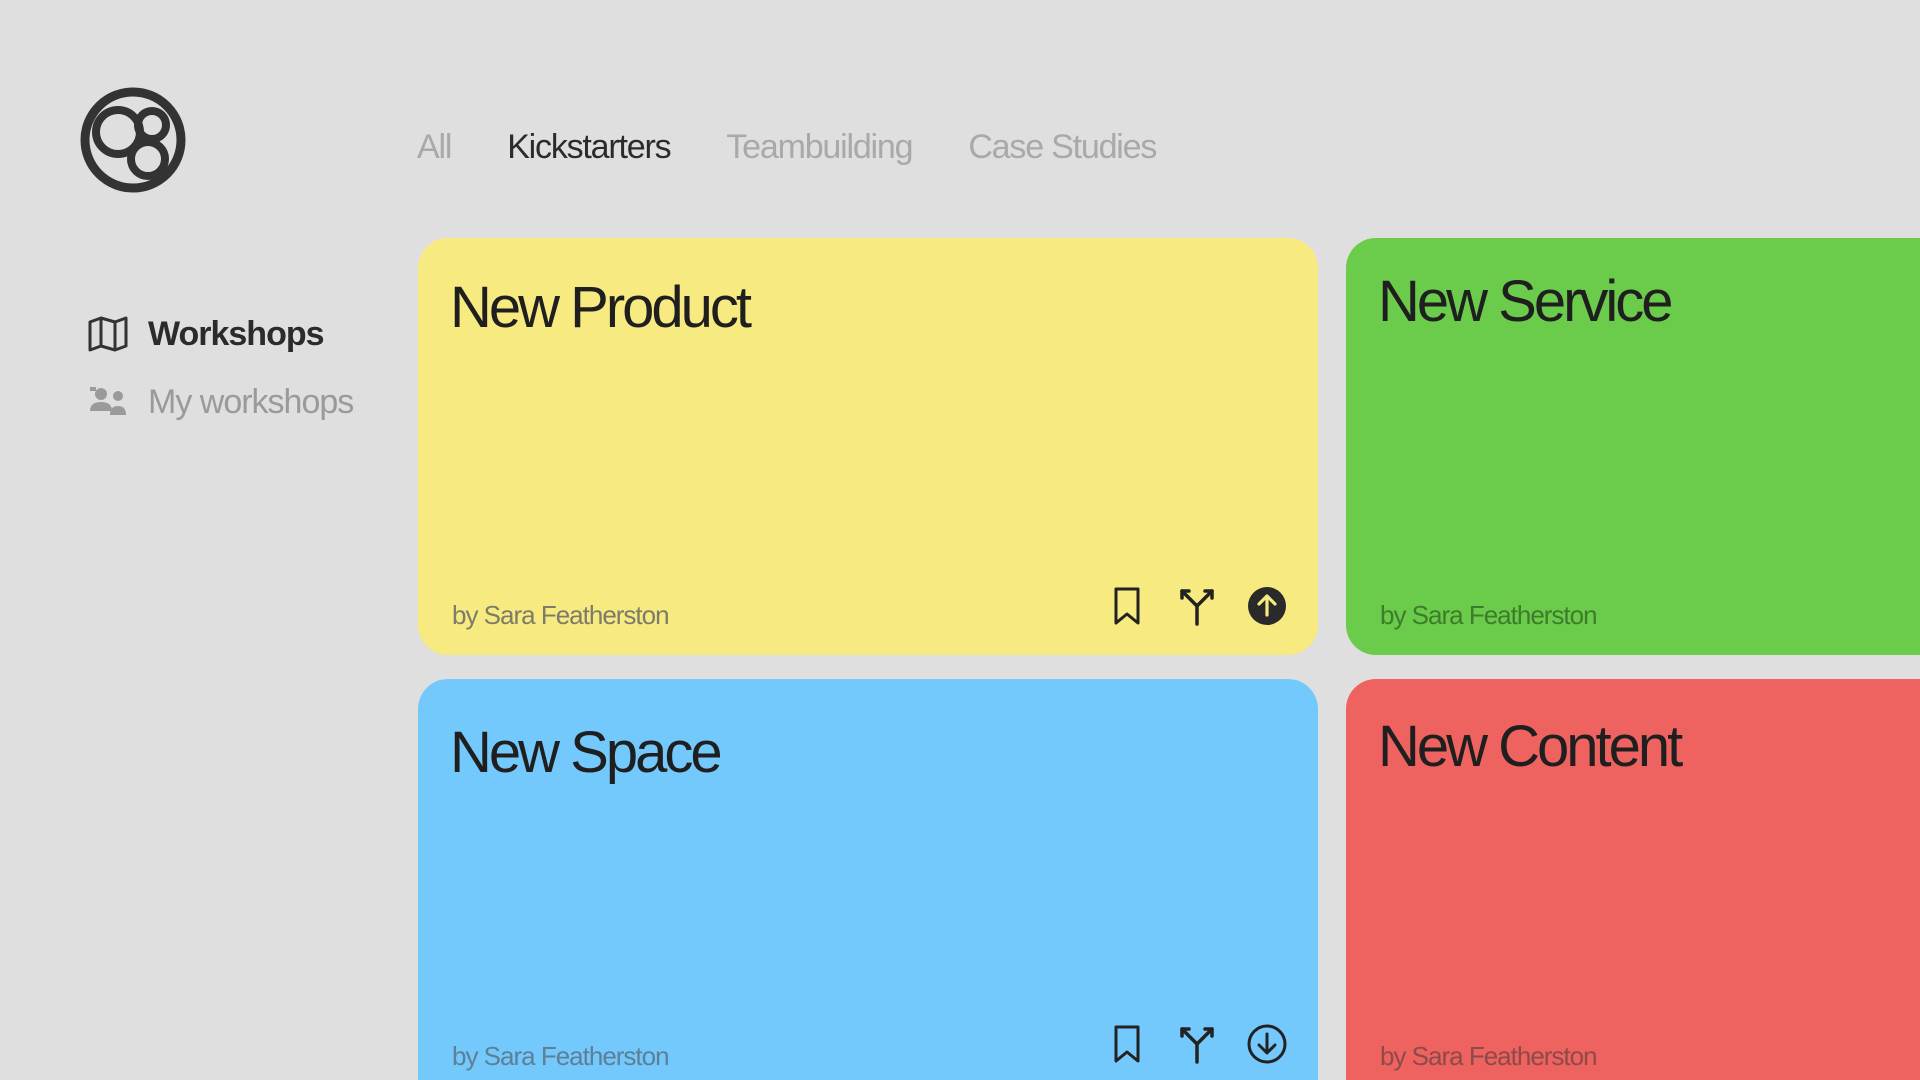 The height and width of the screenshot is (1080, 1920). Describe the element at coordinates (1267, 1044) in the screenshot. I see `download-circle-icon` at that location.